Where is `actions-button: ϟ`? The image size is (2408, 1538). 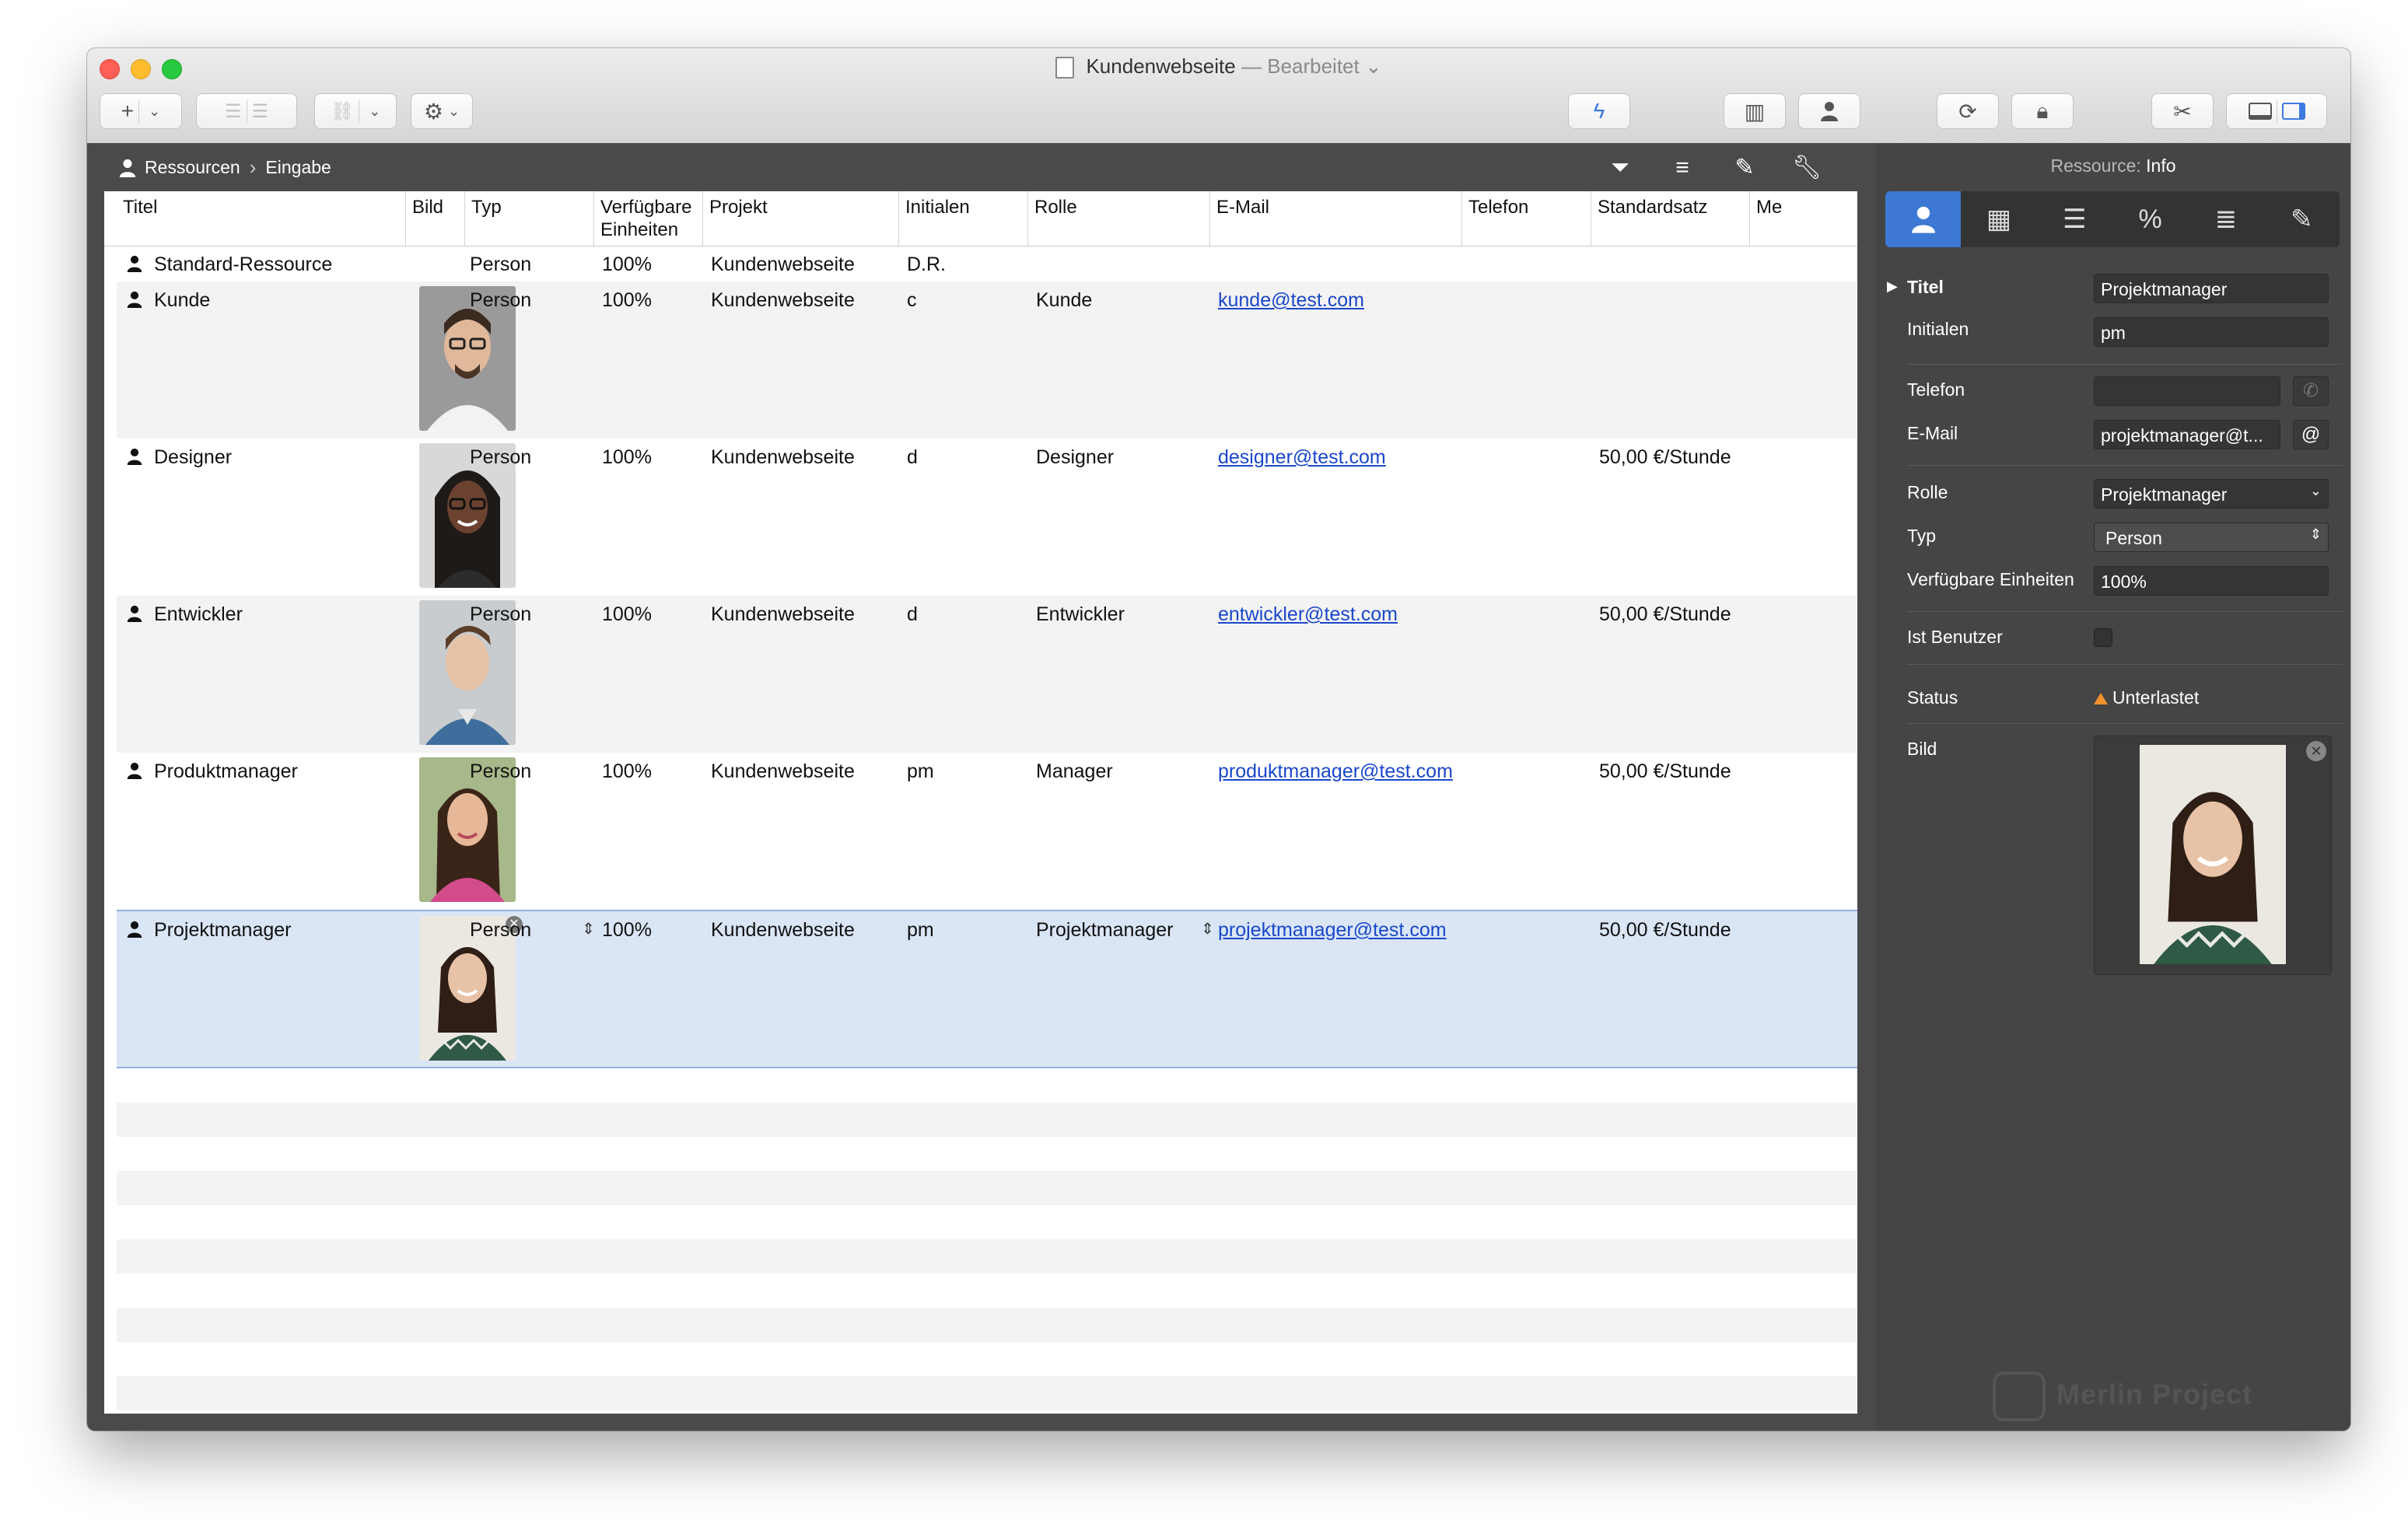 actions-button: ϟ is located at coordinates (1599, 111).